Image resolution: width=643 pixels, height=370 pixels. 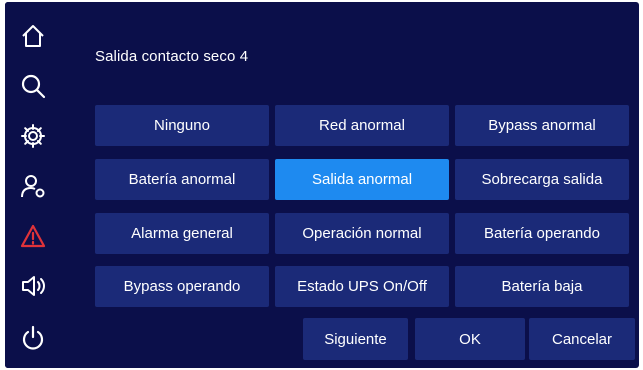 What do you see at coordinates (182, 286) in the screenshot?
I see `option-bypass-operando: Bypass operando` at bounding box center [182, 286].